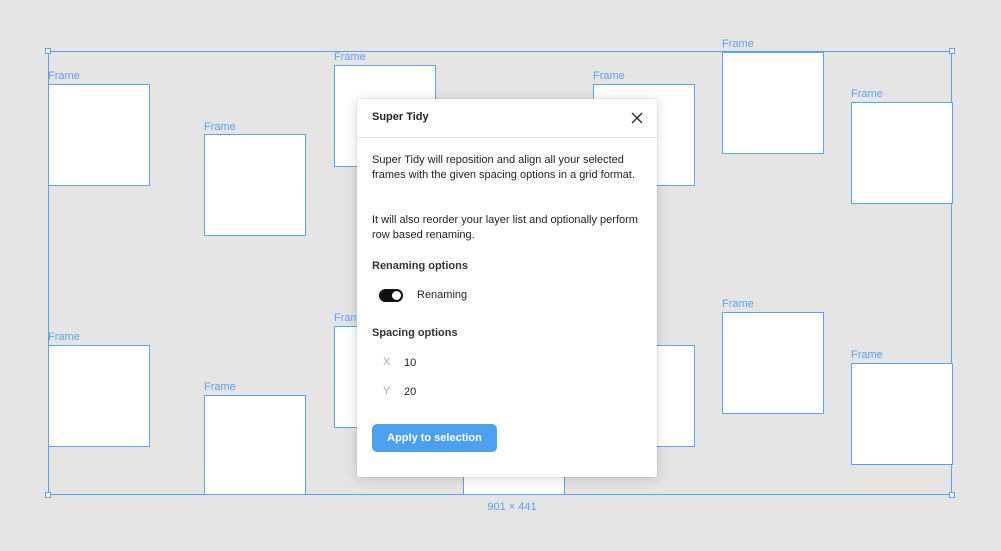 The width and height of the screenshot is (1001, 551). Describe the element at coordinates (415, 333) in the screenshot. I see `spacing-options-title: Spacing options` at that location.